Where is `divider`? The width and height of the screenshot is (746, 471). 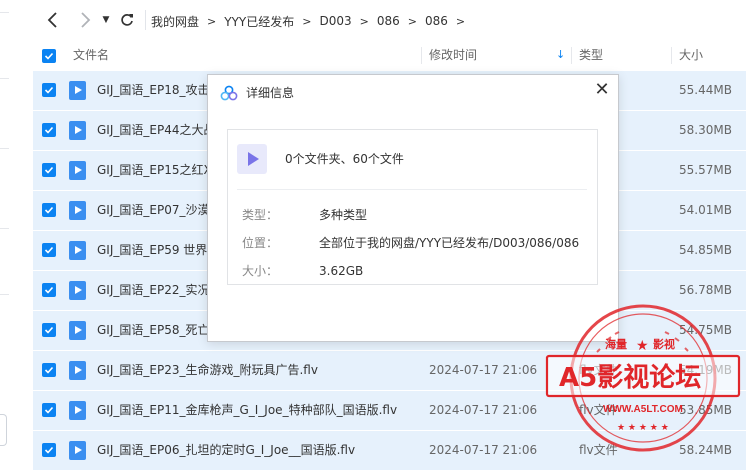
divider is located at coordinates (412, 189).